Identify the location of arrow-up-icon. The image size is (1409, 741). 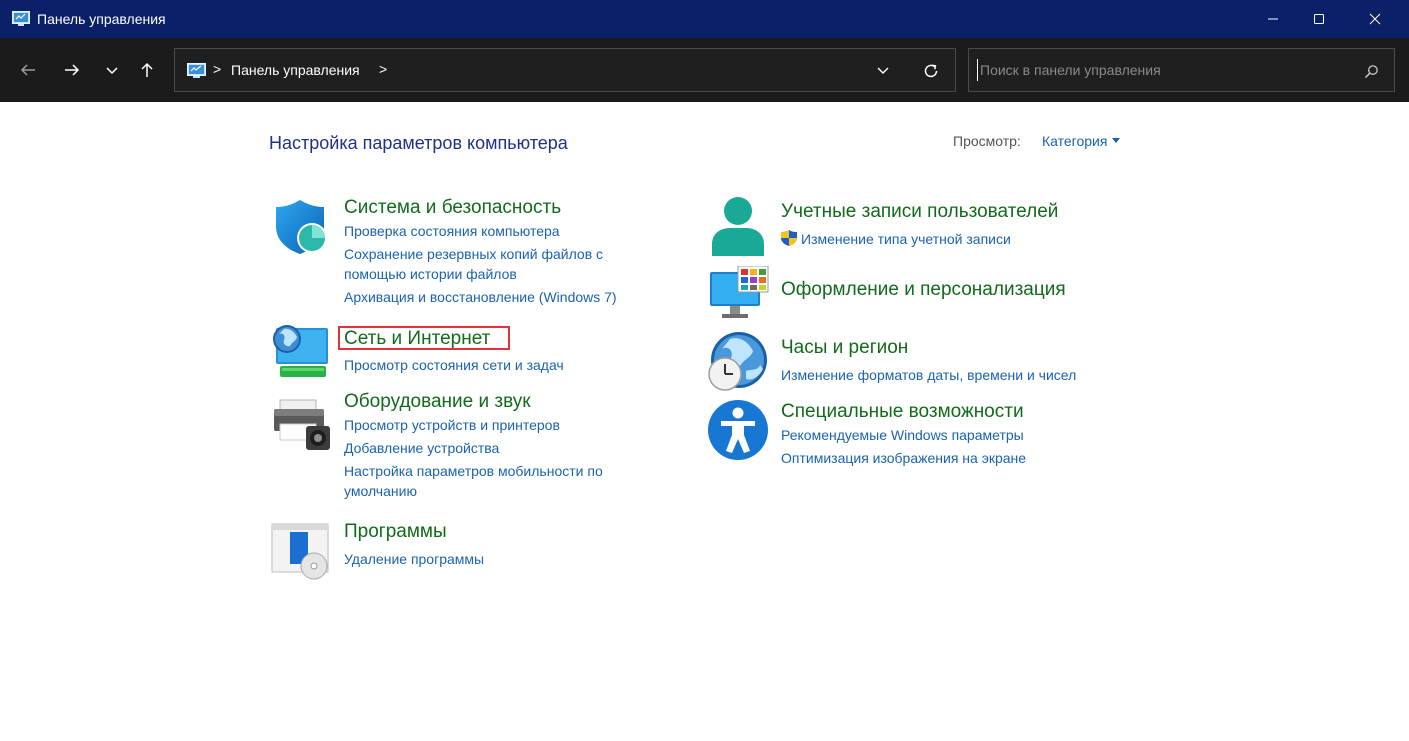
(147, 69).